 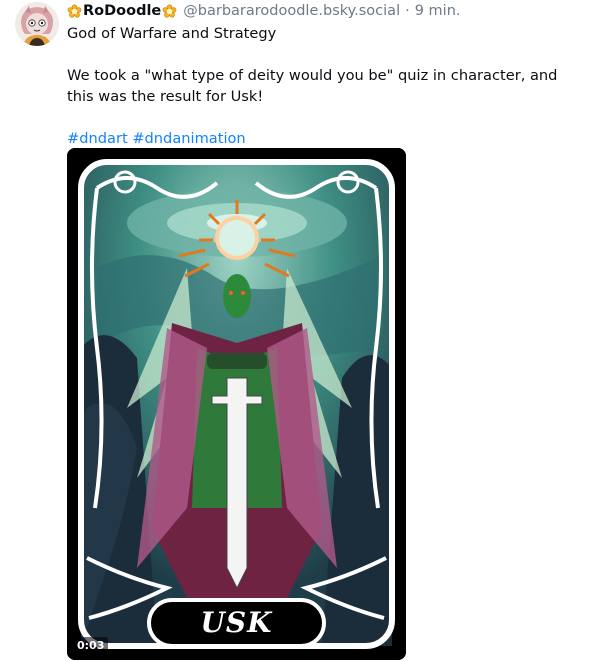 What do you see at coordinates (438, 11) in the screenshot?
I see `timestamp: 9 min.` at bounding box center [438, 11].